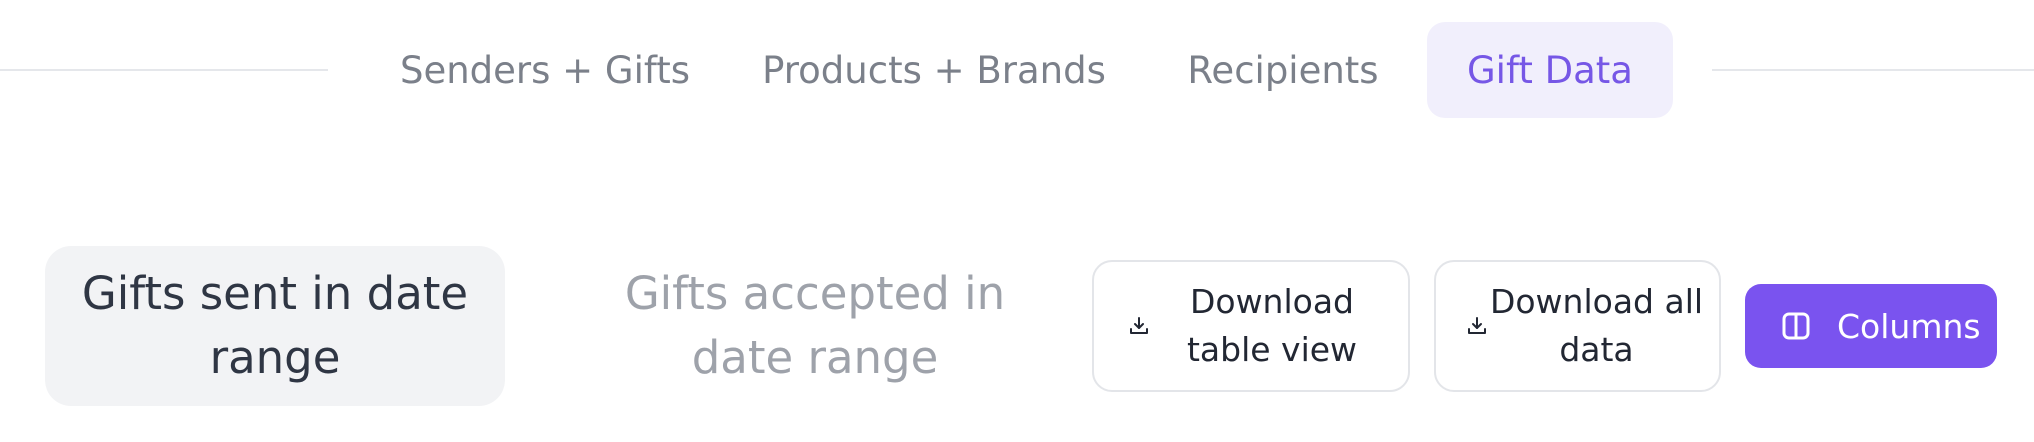  I want to click on tab-products-brands: Products + Brands, so click(934, 70).